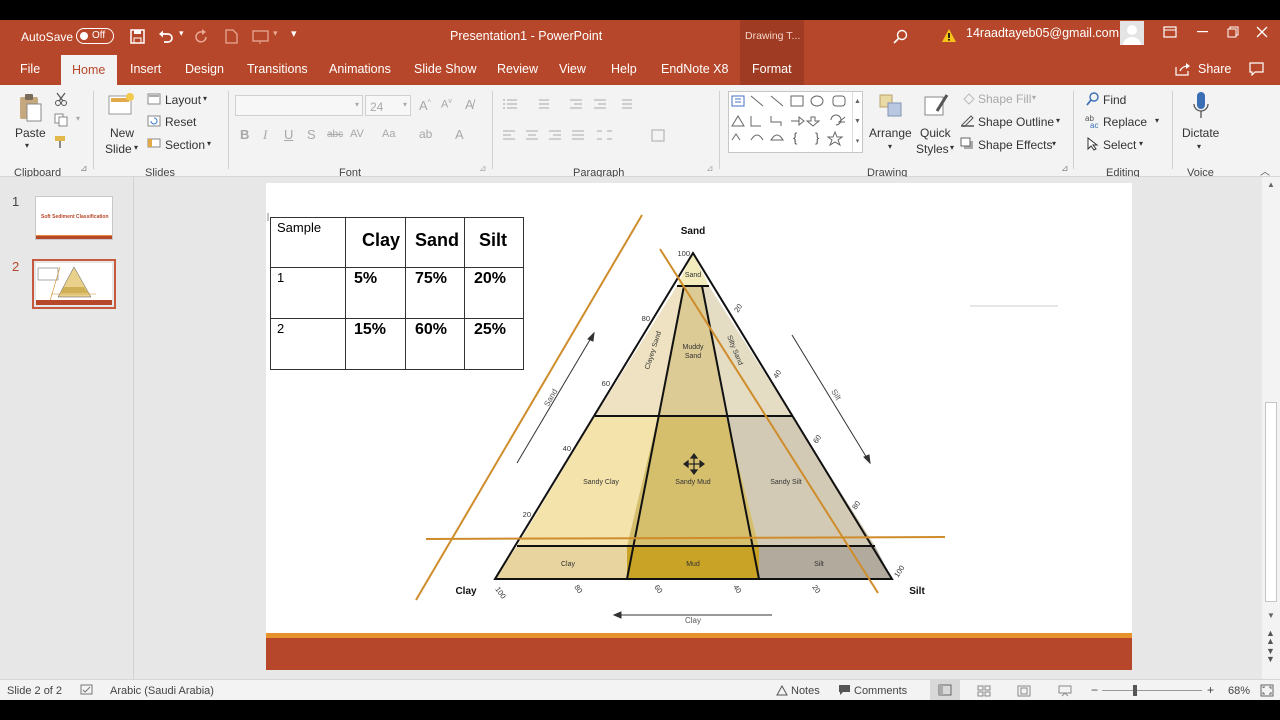 This screenshot has width=1280, height=720. What do you see at coordinates (95, 36) in the screenshot?
I see `autosave-toggle: Off` at bounding box center [95, 36].